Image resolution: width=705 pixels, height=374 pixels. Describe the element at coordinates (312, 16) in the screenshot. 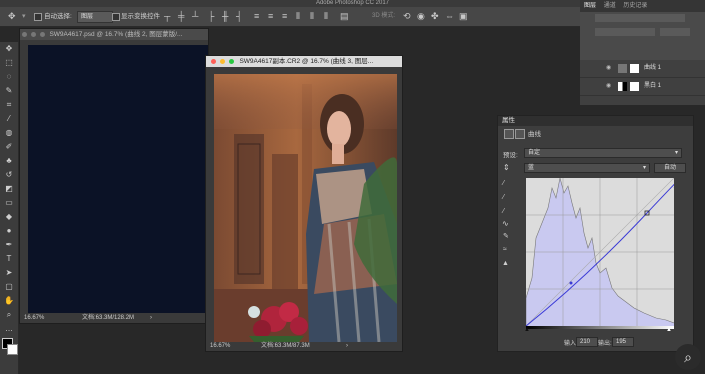

I see `distribute-hcenter-icon: ⦀` at that location.